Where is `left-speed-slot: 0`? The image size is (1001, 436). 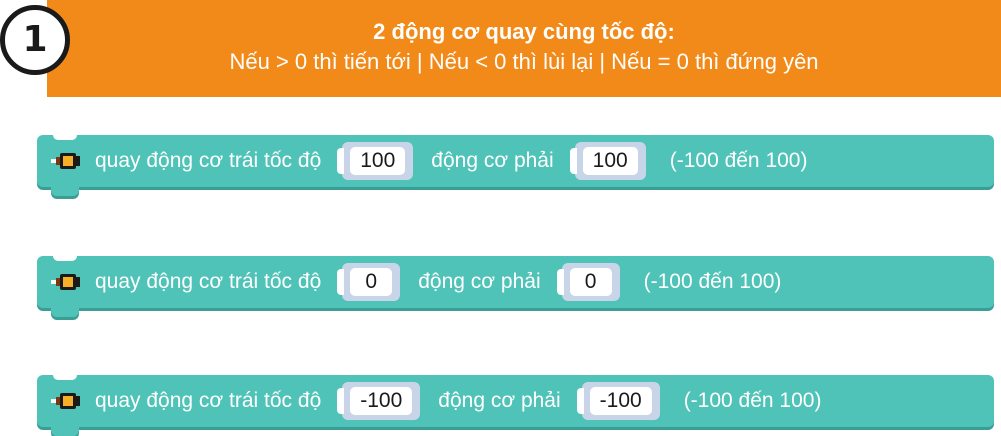 left-speed-slot: 0 is located at coordinates (369, 282).